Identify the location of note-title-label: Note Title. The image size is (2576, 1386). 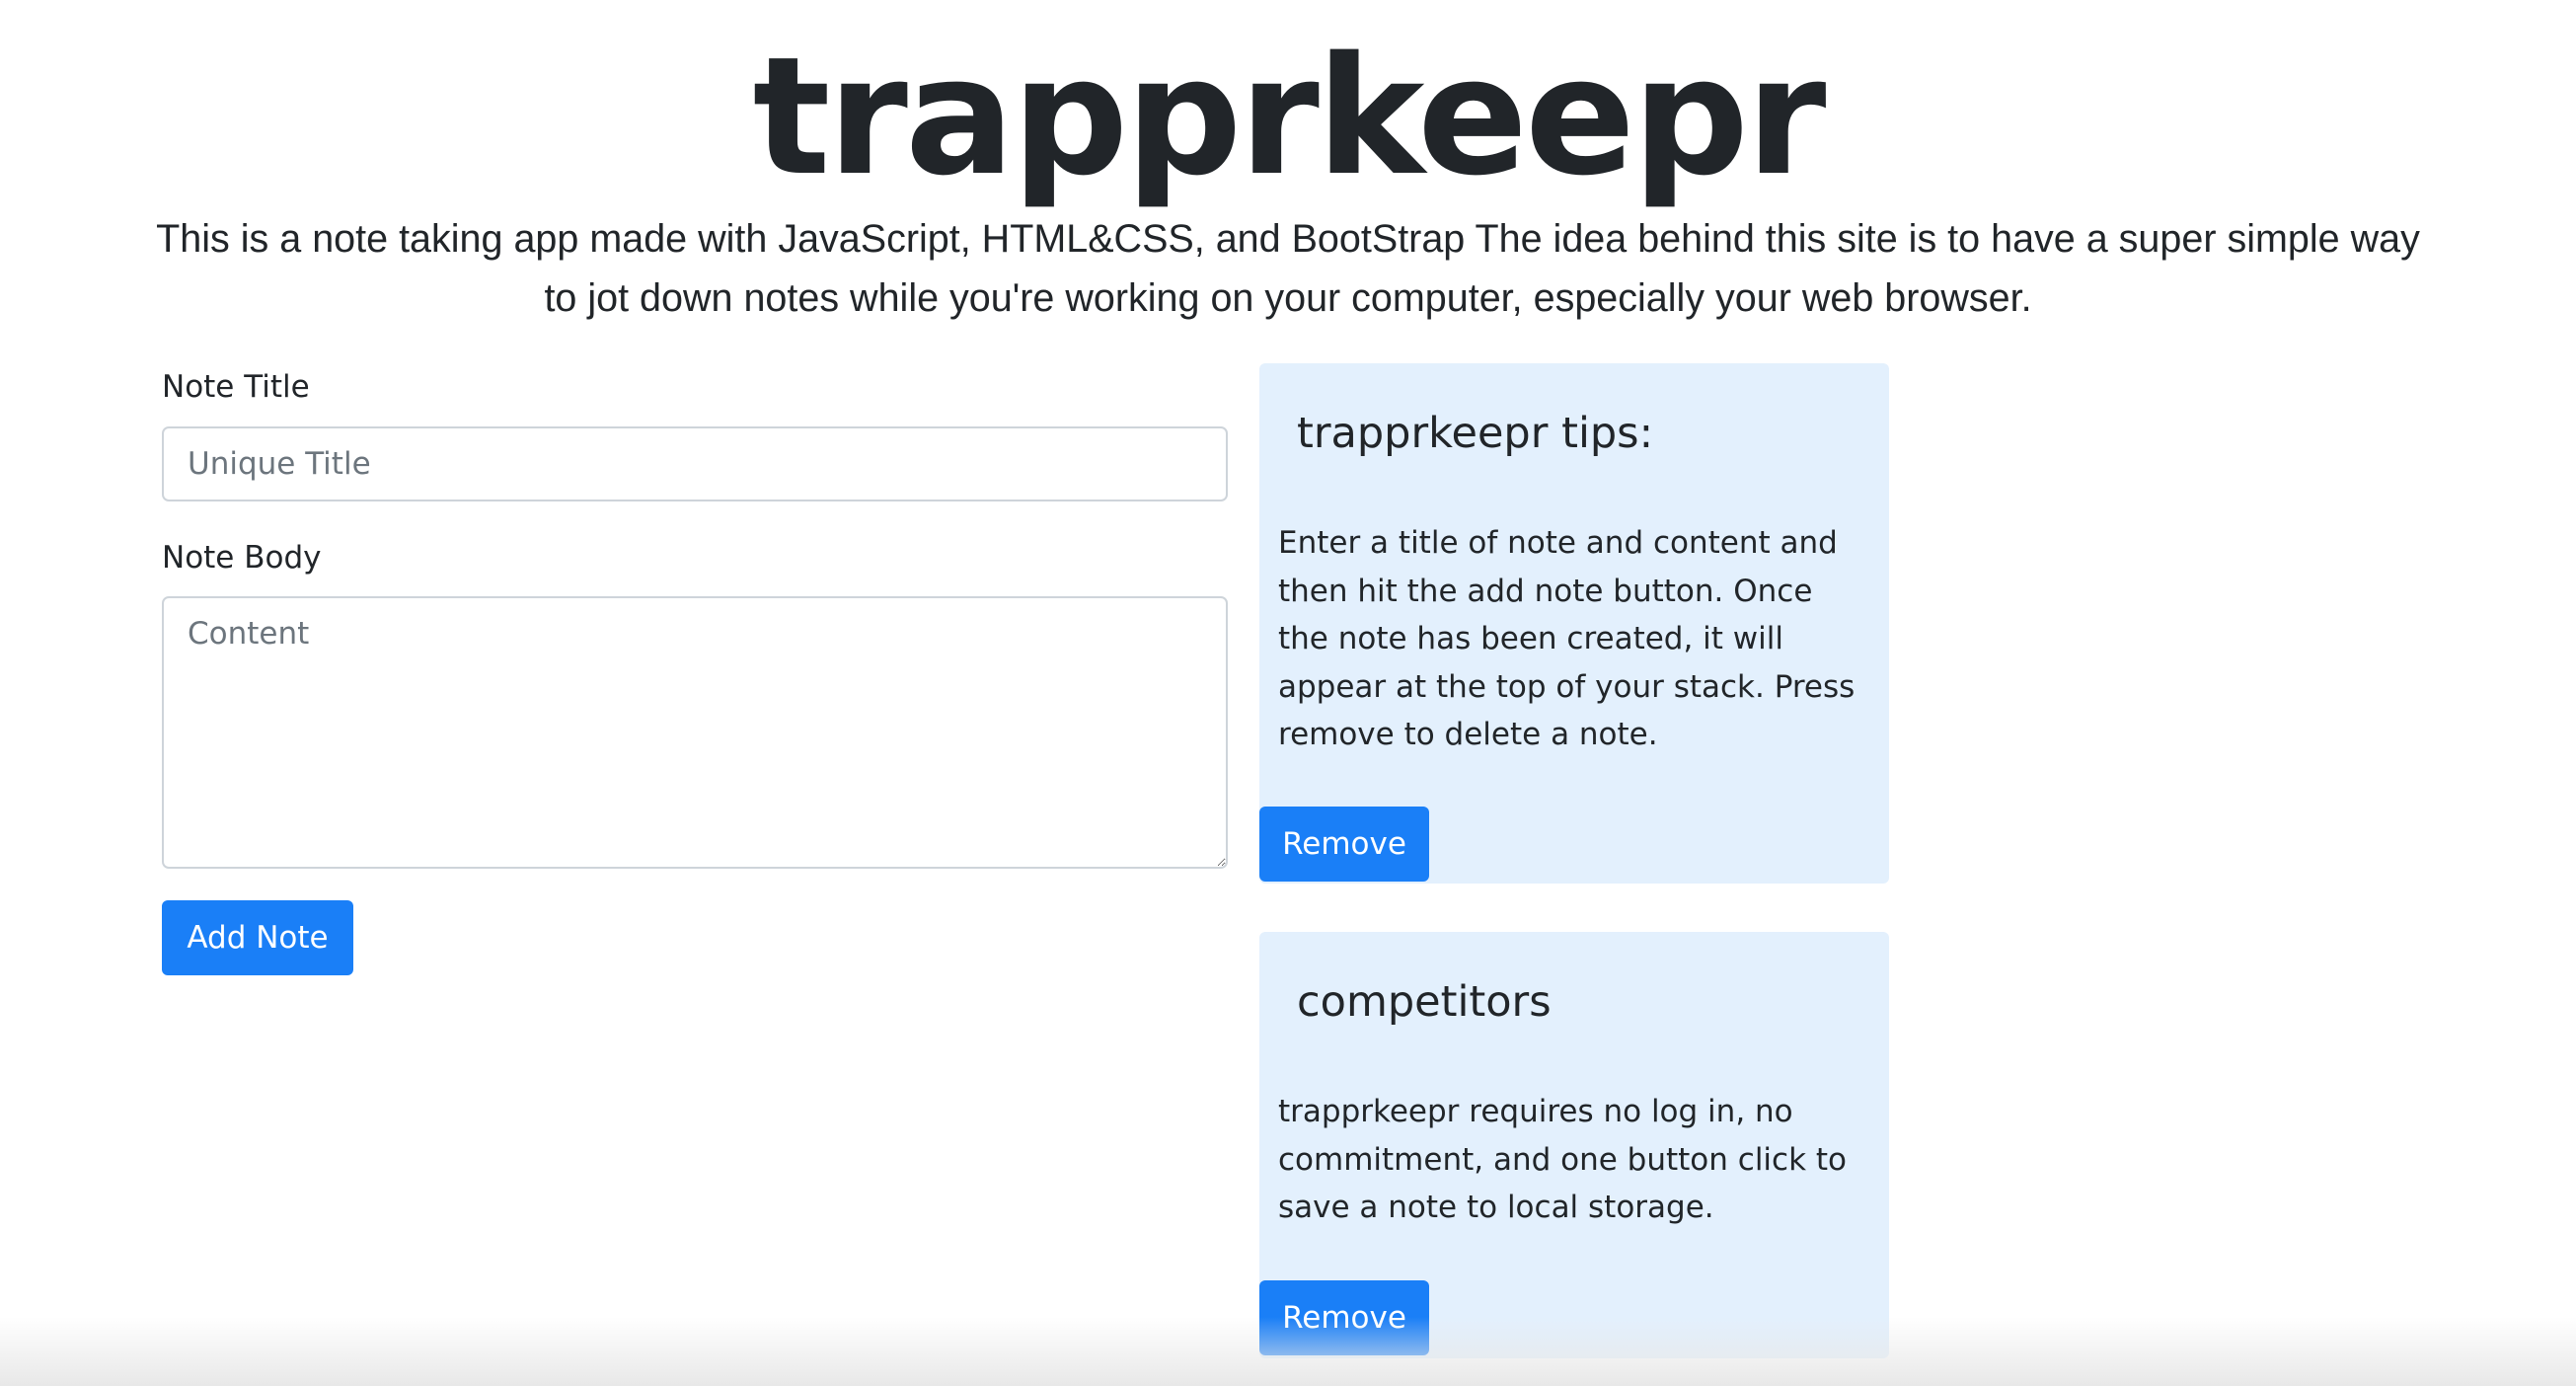
(236, 387).